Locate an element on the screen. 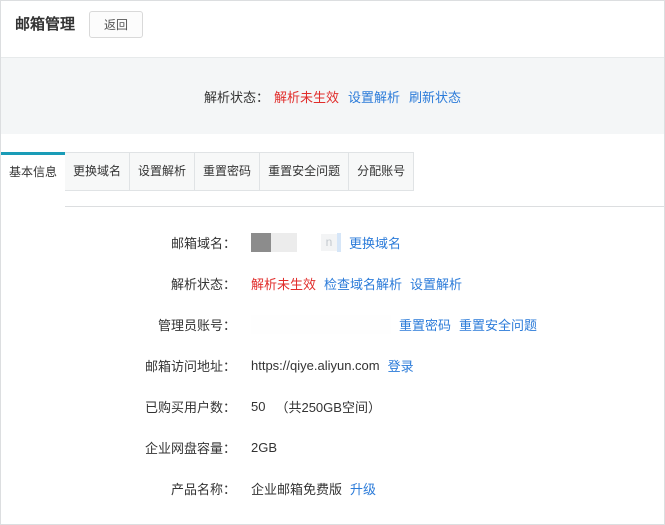 Image resolution: width=665 pixels, height=525 pixels. row-mail-domain: 邮箱域名： n 更换域名 is located at coordinates (332, 242).